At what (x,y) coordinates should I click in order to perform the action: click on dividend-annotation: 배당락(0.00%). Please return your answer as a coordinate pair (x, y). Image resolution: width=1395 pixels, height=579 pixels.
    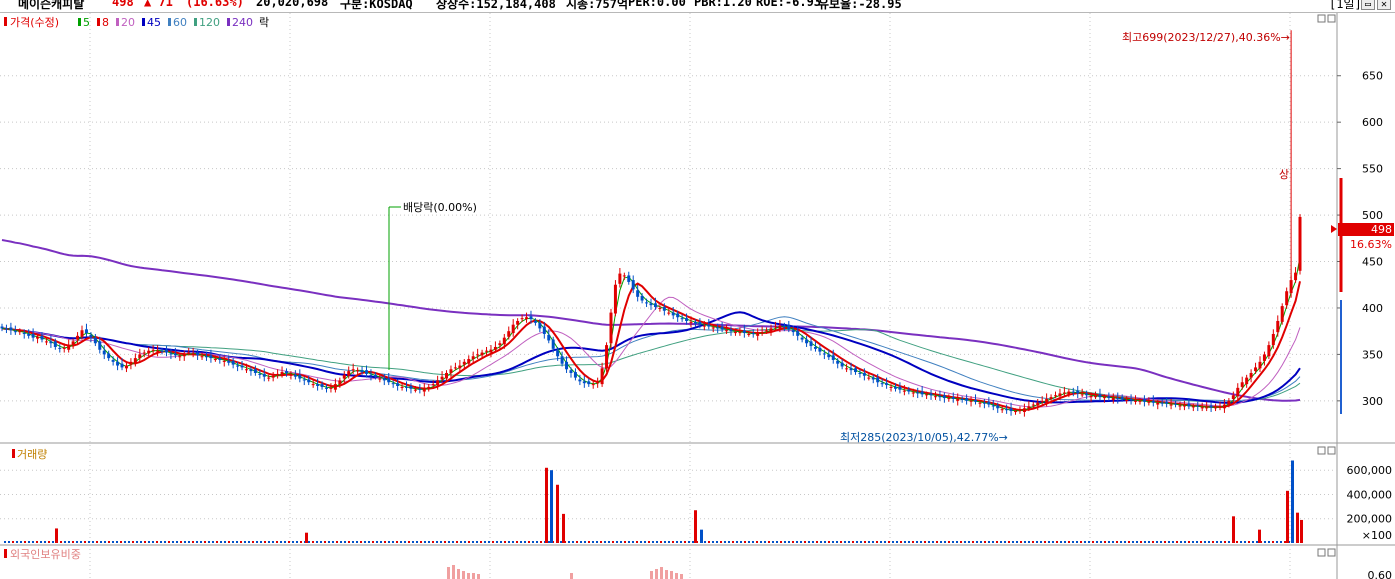
    Looking at the image, I should click on (440, 207).